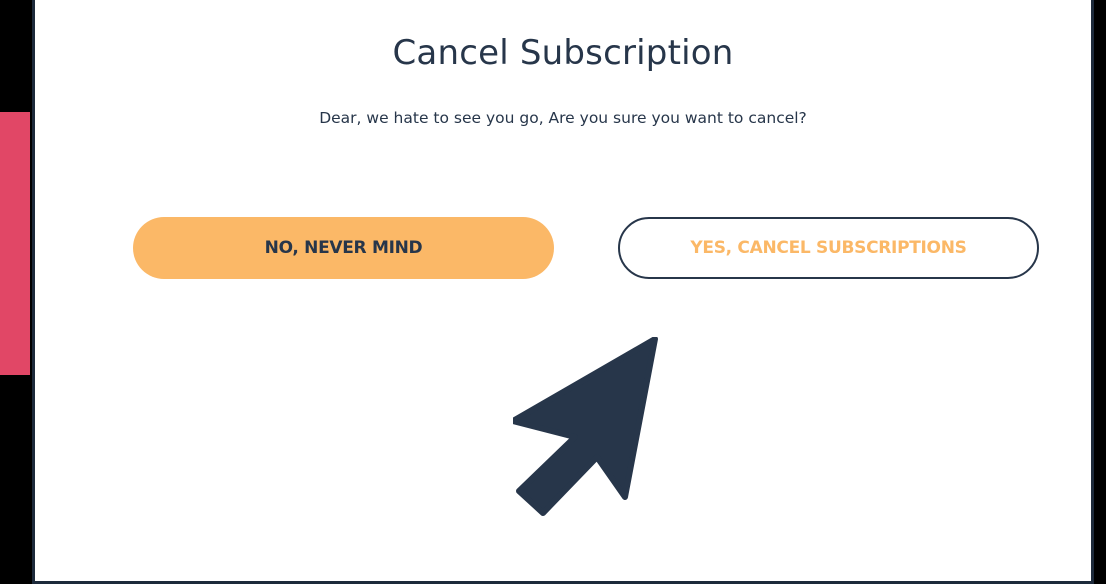 This screenshot has height=584, width=1106. I want to click on never-mind-button: NO, NEVER MIND, so click(343, 248).